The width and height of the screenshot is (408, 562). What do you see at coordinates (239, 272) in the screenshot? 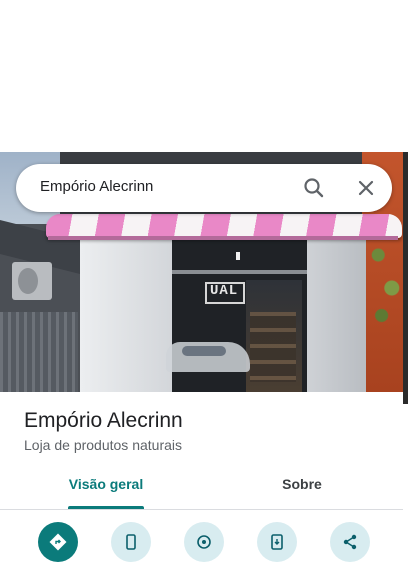
I see `door-frame` at bounding box center [239, 272].